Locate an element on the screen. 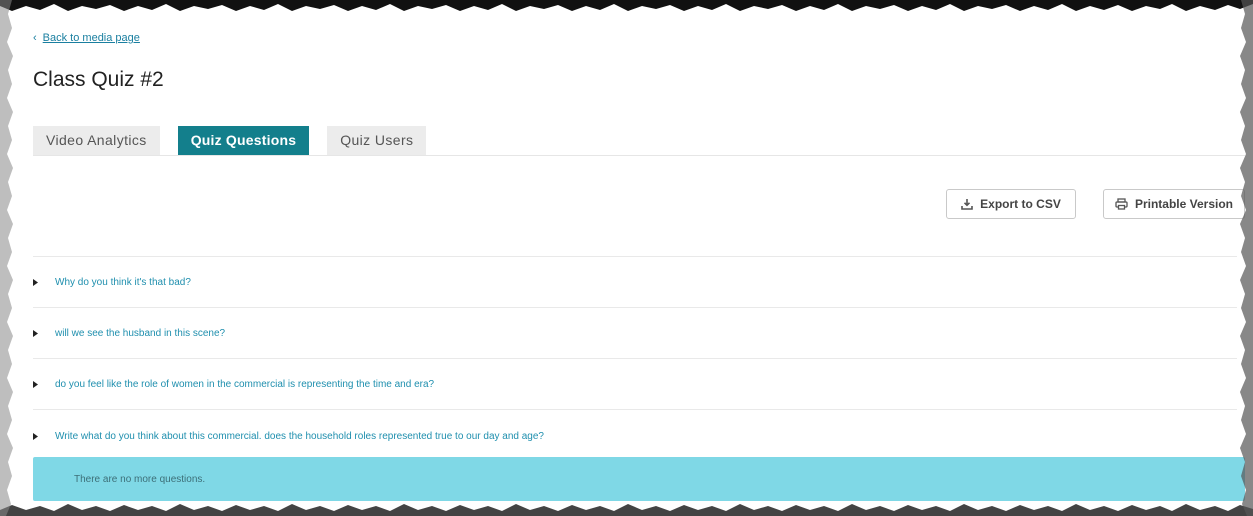  question-item: Why do you think it's that bad? is located at coordinates (635, 282).